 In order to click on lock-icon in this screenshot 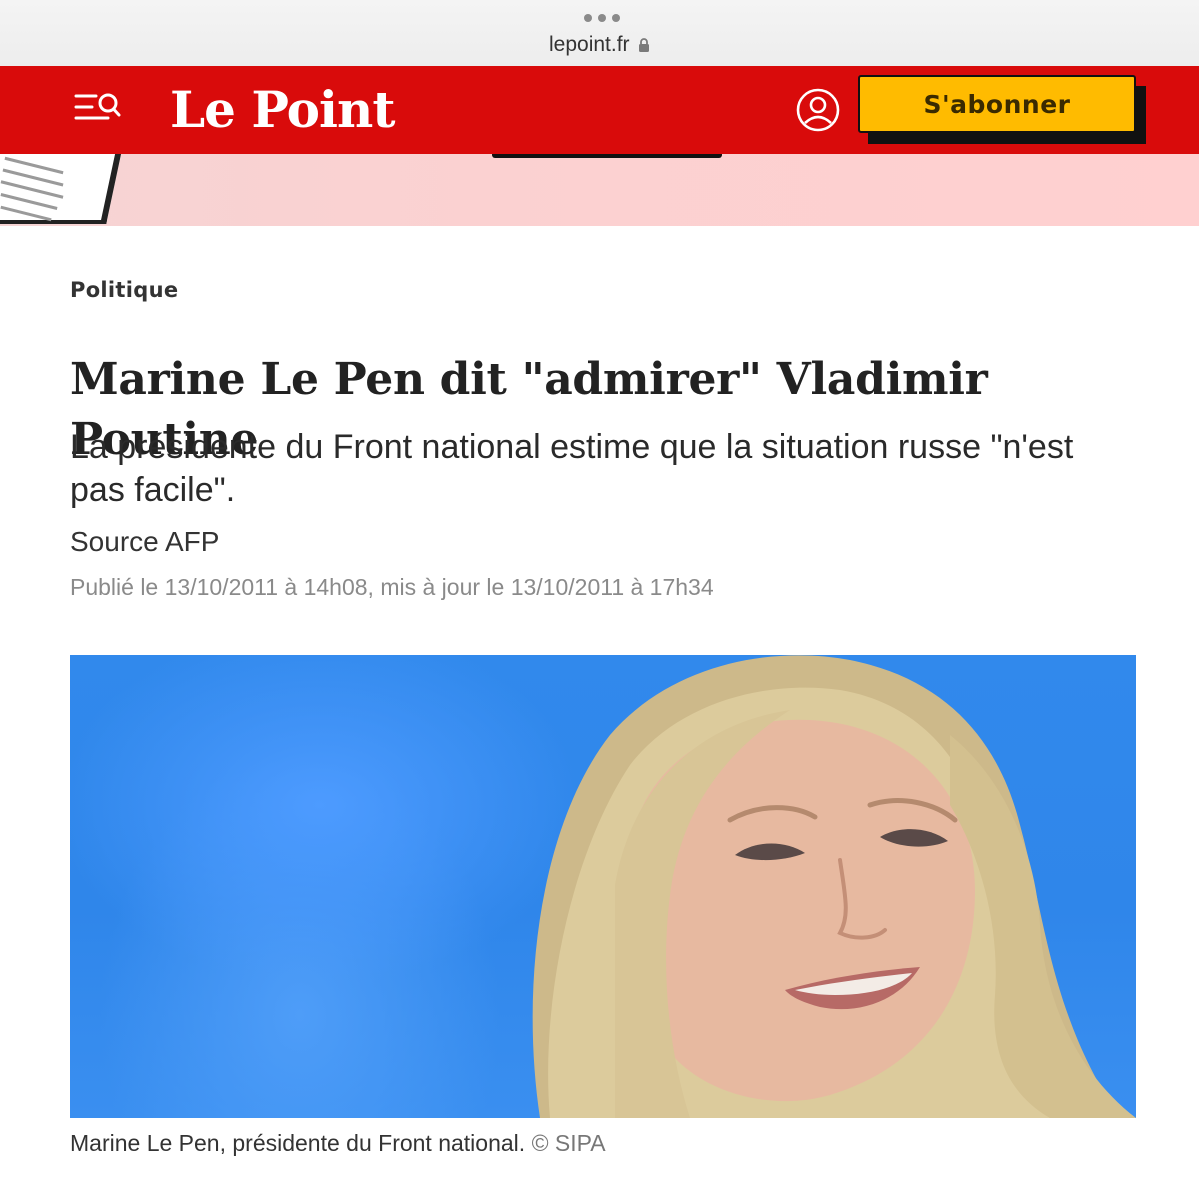, I will do `click(644, 45)`.